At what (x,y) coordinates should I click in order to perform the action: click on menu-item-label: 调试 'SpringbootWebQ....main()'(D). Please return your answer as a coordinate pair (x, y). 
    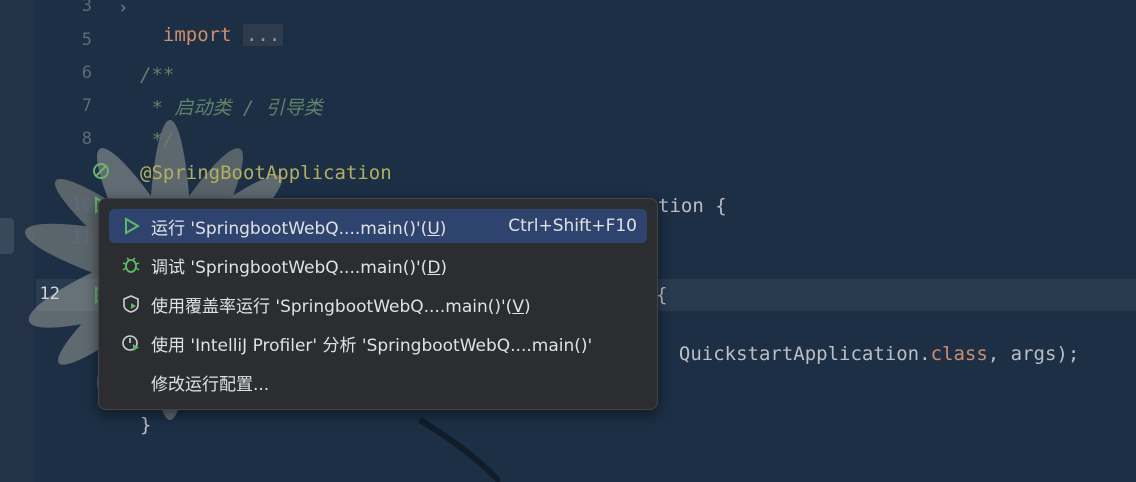
    Looking at the image, I should click on (299, 267).